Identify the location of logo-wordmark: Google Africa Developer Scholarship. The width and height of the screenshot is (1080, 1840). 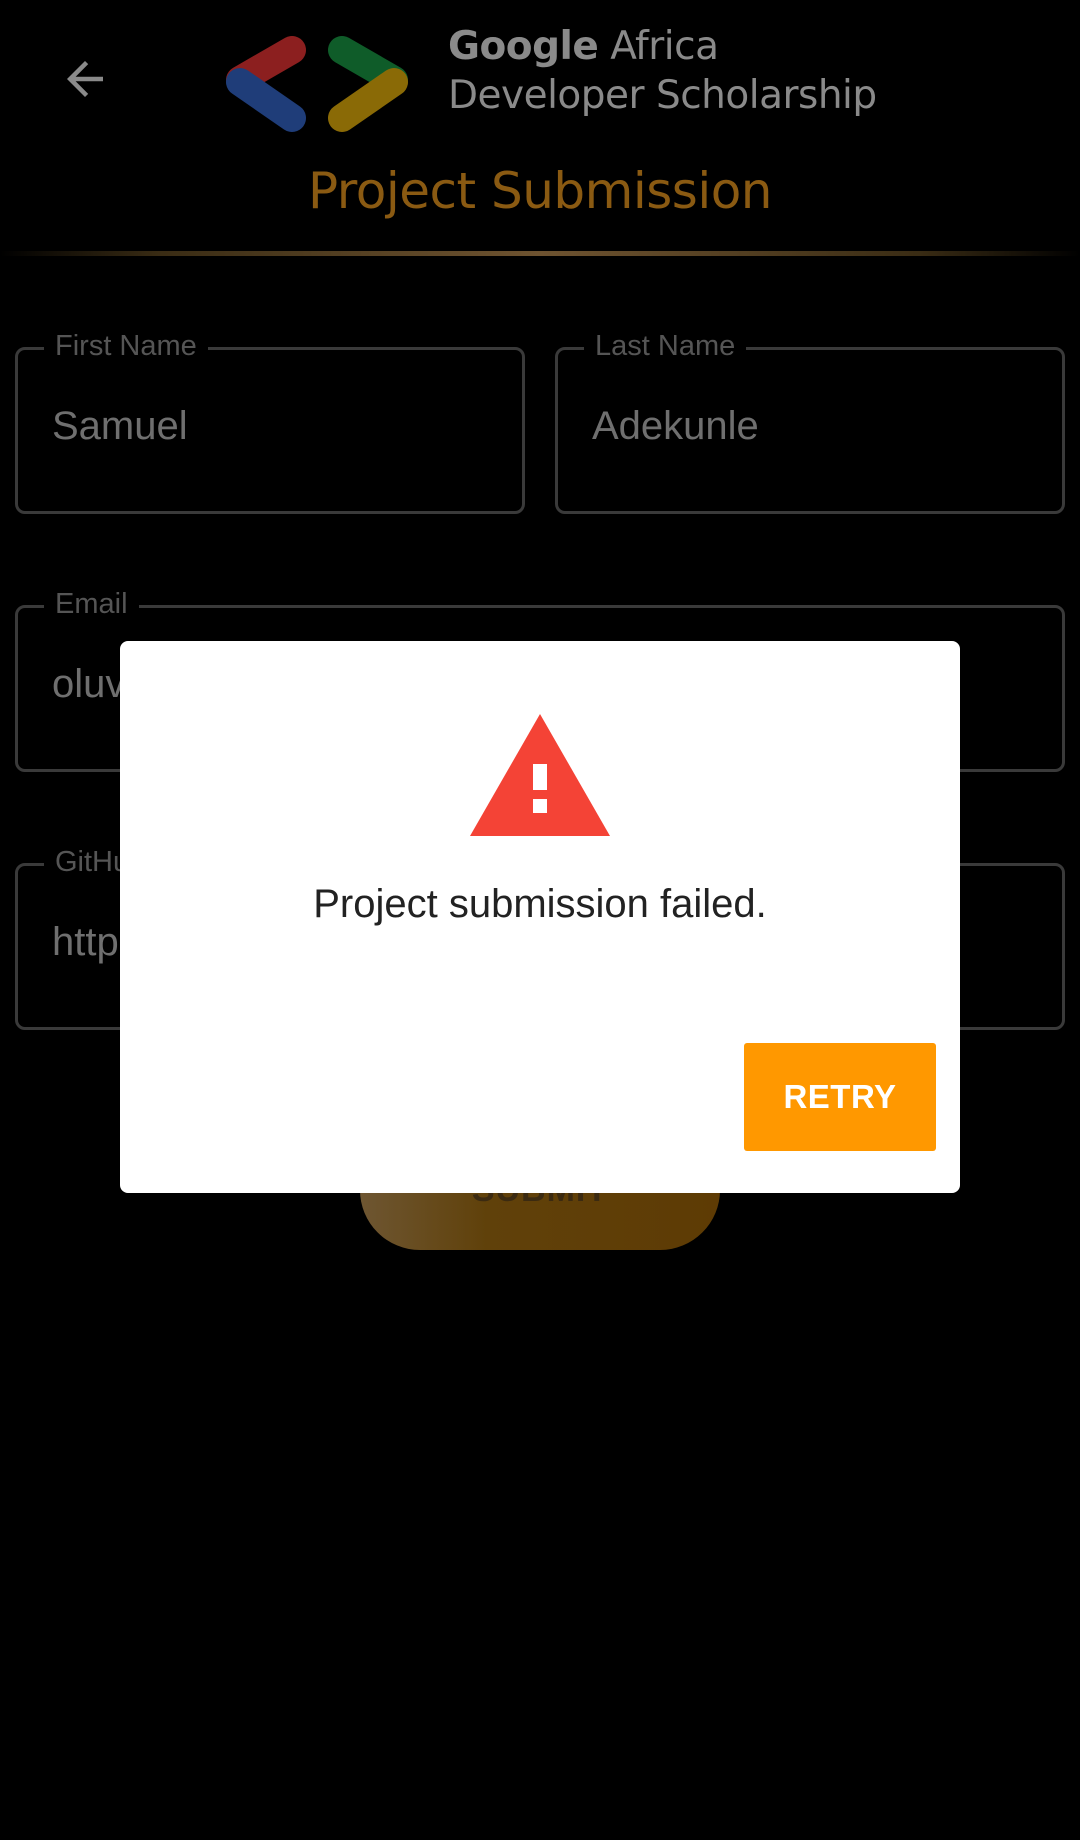
(662, 71).